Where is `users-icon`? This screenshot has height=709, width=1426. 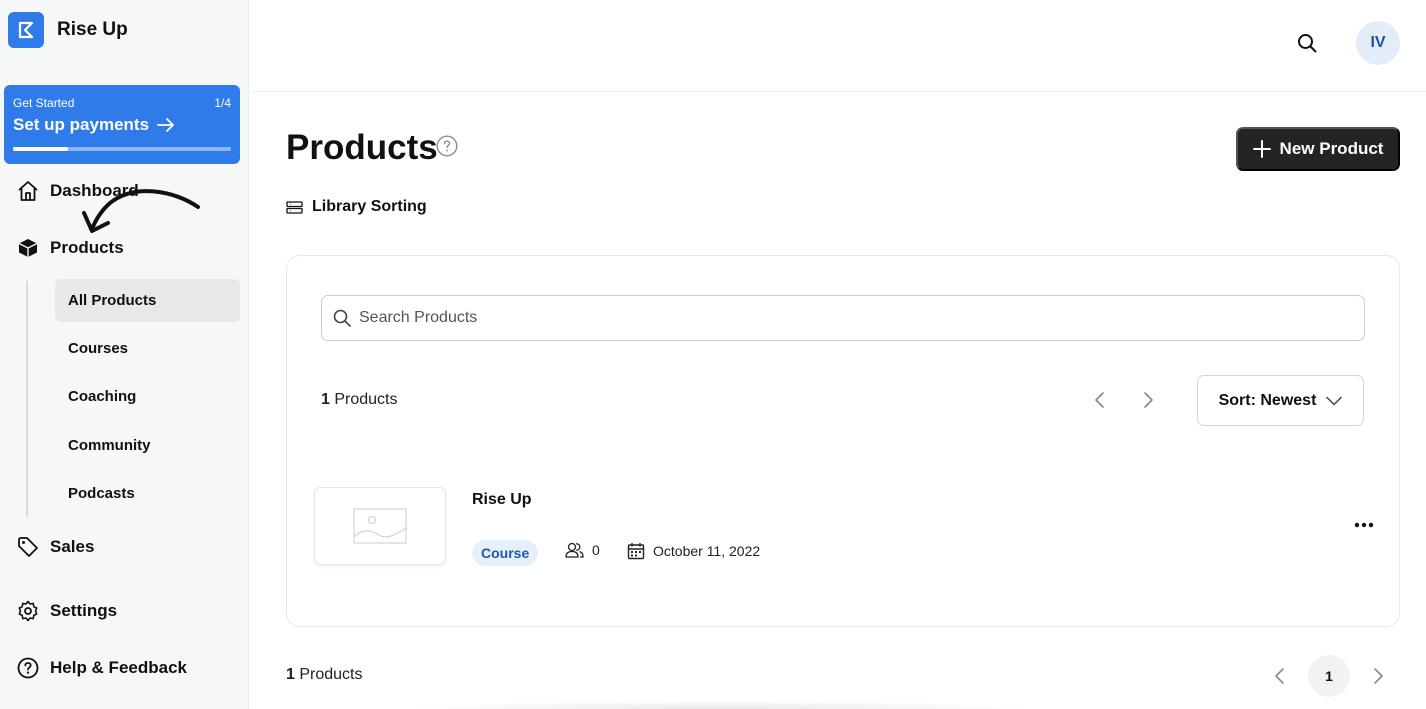
users-icon is located at coordinates (574, 550).